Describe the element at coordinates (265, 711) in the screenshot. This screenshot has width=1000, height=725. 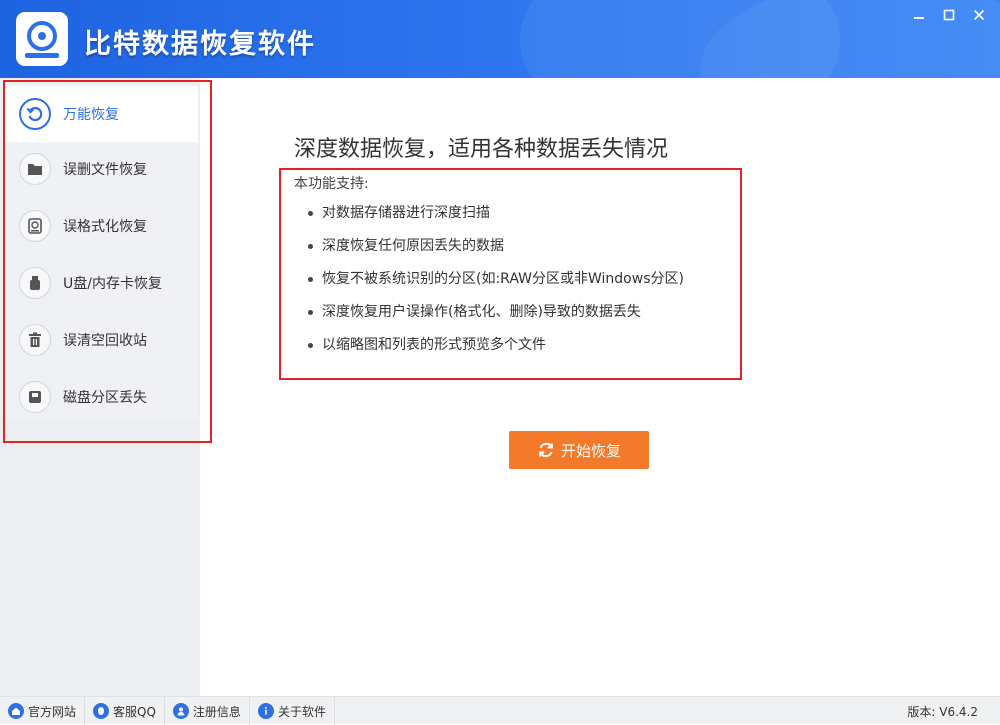
I see `info-icon` at that location.